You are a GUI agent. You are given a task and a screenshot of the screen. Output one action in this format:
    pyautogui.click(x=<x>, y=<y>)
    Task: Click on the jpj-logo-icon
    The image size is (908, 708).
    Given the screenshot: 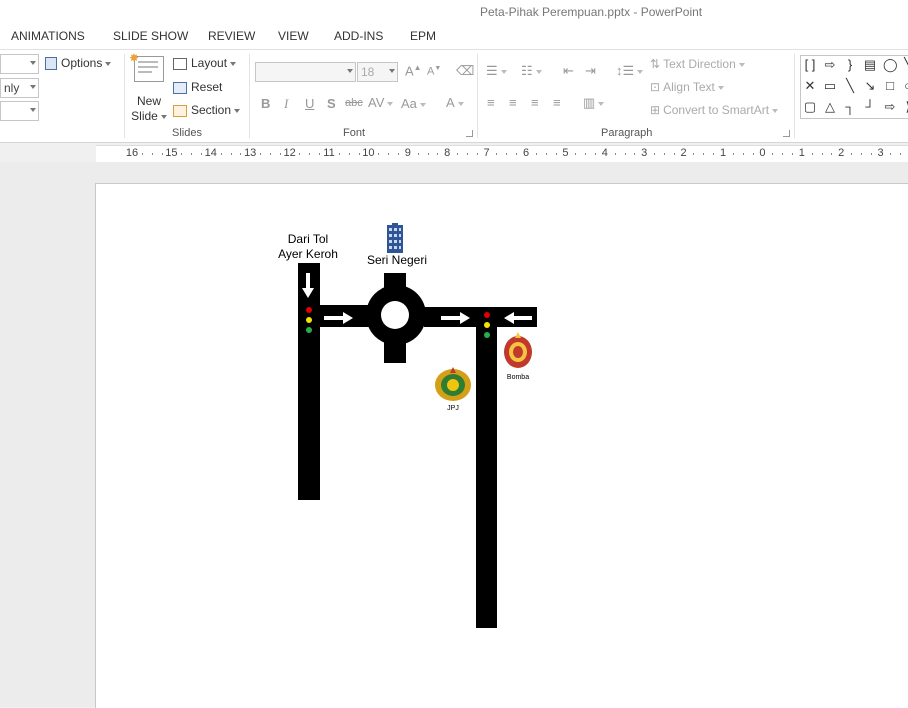 What is the action you would take?
    pyautogui.click(x=453, y=384)
    